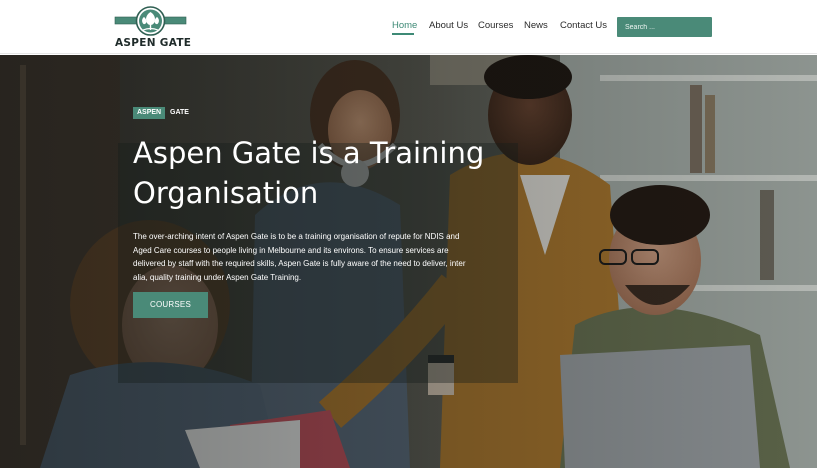 This screenshot has width=817, height=468. I want to click on courses-button: COURSES, so click(170, 305).